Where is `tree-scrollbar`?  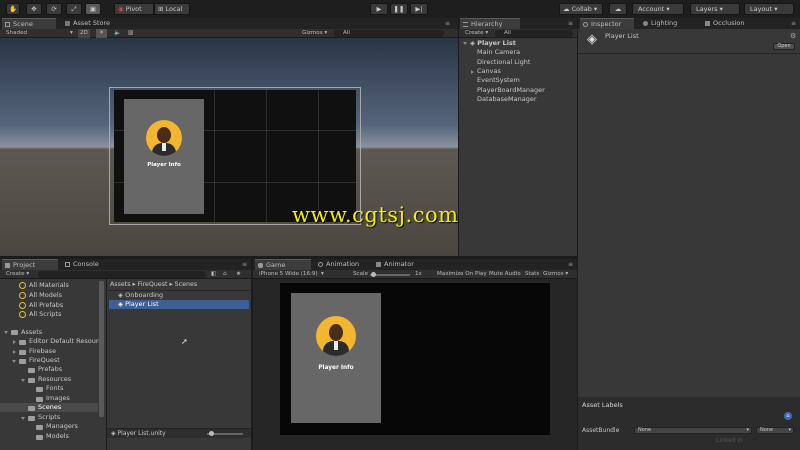
tree-scrollbar is located at coordinates (101, 349).